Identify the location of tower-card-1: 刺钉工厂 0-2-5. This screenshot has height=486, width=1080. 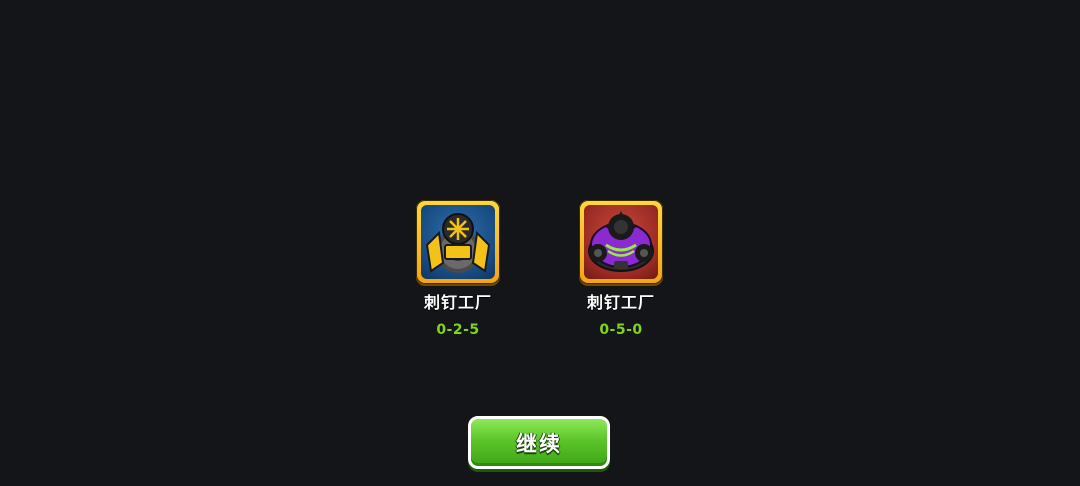
(458, 269).